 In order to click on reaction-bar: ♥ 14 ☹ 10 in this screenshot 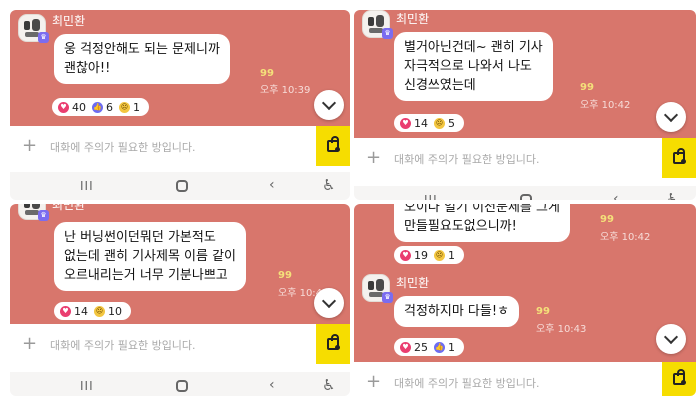, I will do `click(92, 311)`.